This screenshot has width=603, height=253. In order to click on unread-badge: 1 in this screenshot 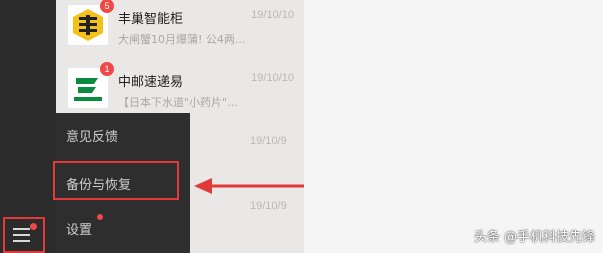, I will do `click(107, 69)`.